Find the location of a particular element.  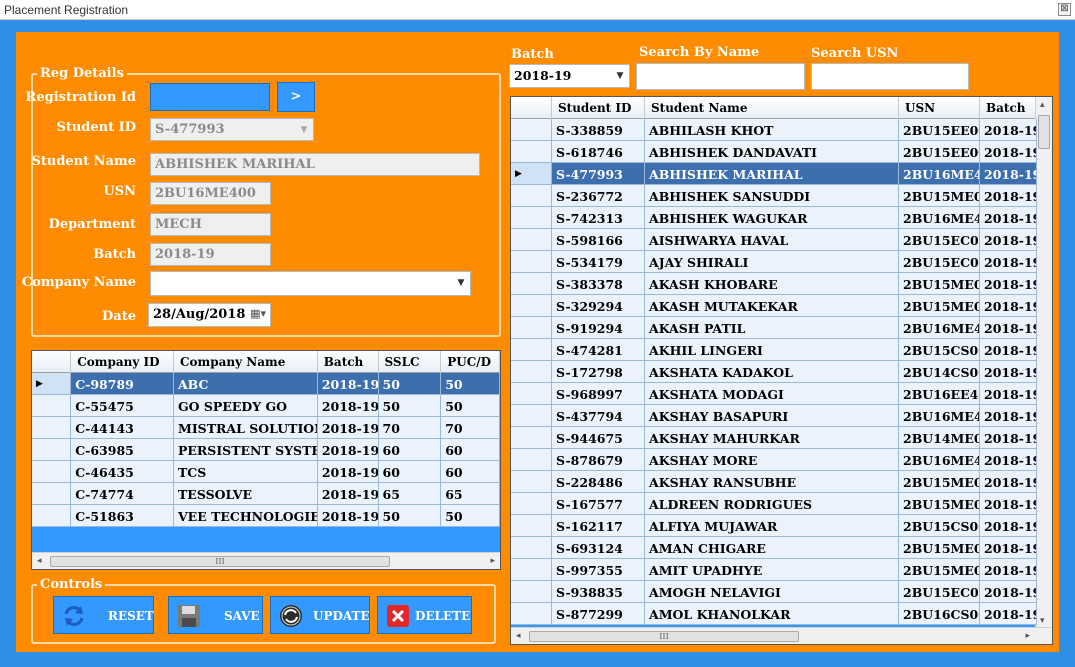

student-table-cell: S-742313 is located at coordinates (598, 218).